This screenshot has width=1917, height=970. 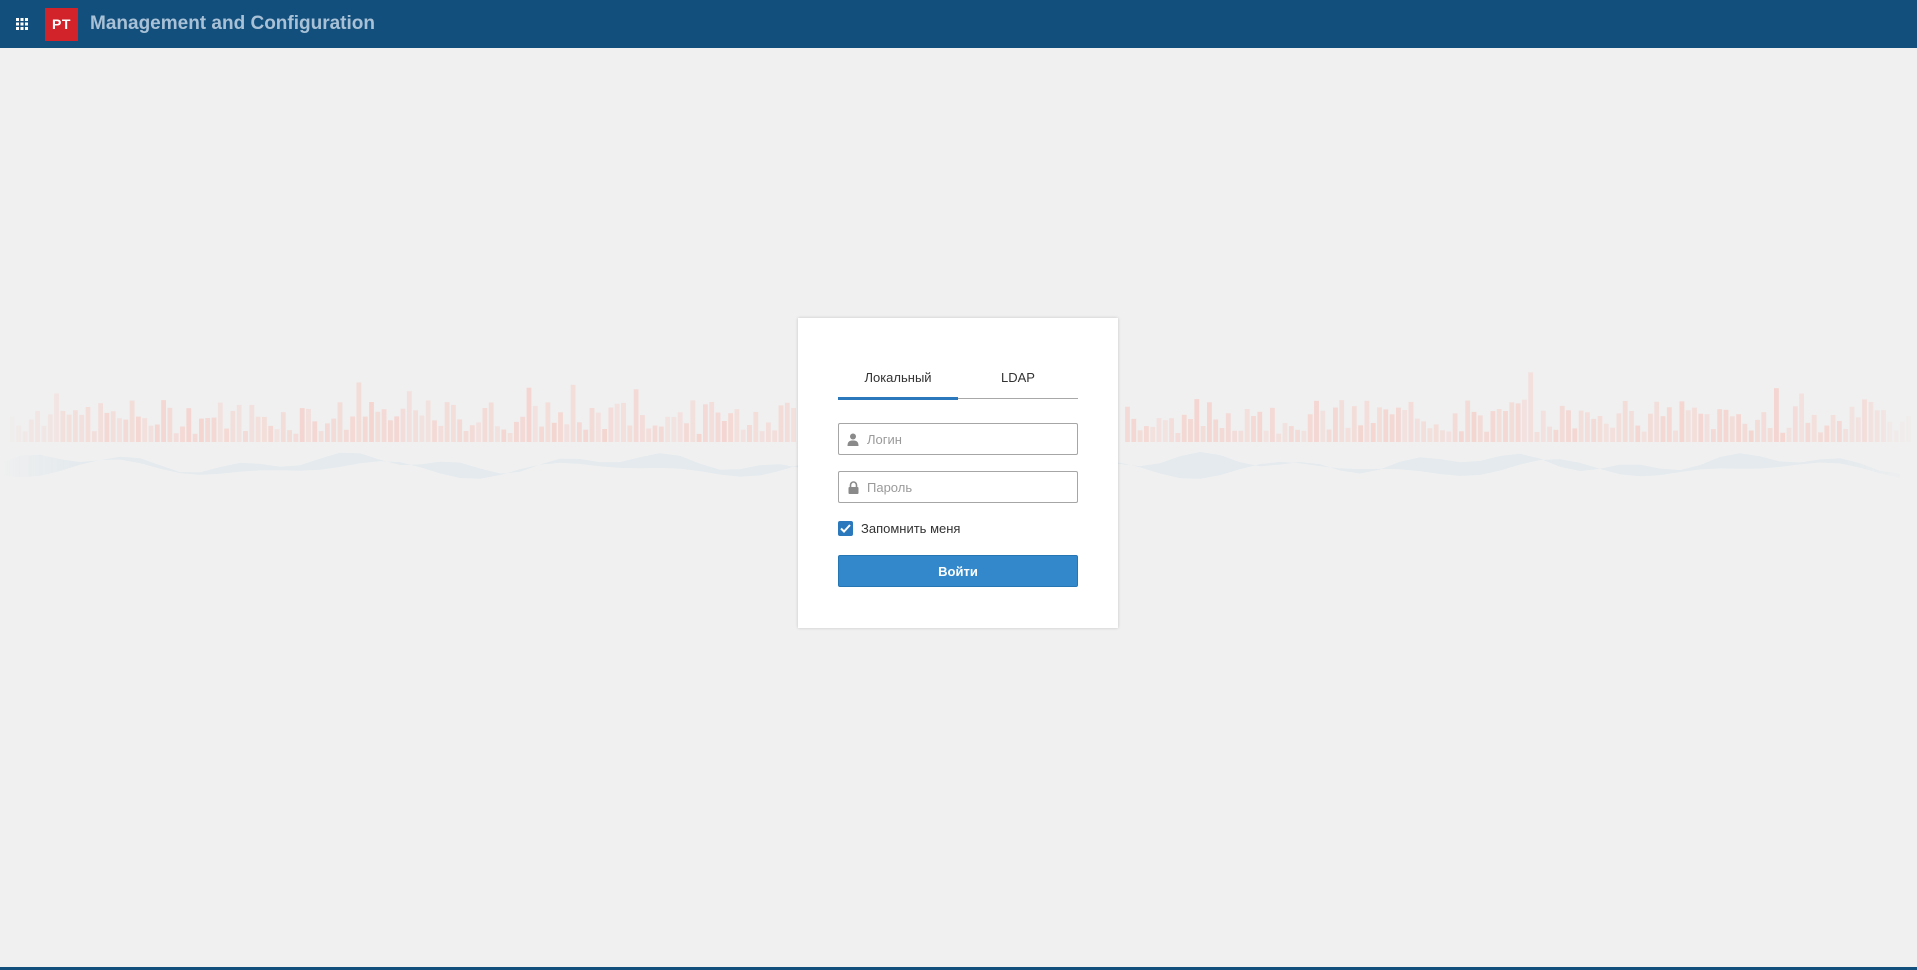 What do you see at coordinates (1018, 383) in the screenshot?
I see `tab-ldap: LDAP` at bounding box center [1018, 383].